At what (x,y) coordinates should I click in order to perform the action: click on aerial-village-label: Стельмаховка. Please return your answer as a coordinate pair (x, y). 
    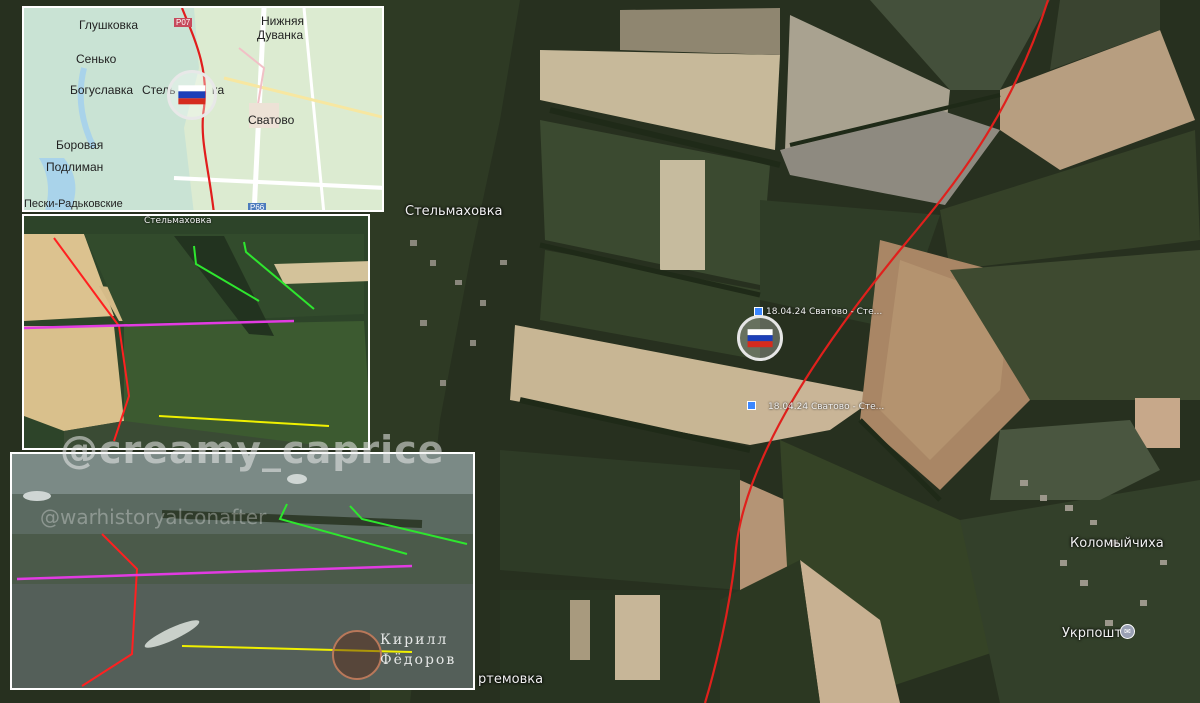
    Looking at the image, I should click on (178, 221).